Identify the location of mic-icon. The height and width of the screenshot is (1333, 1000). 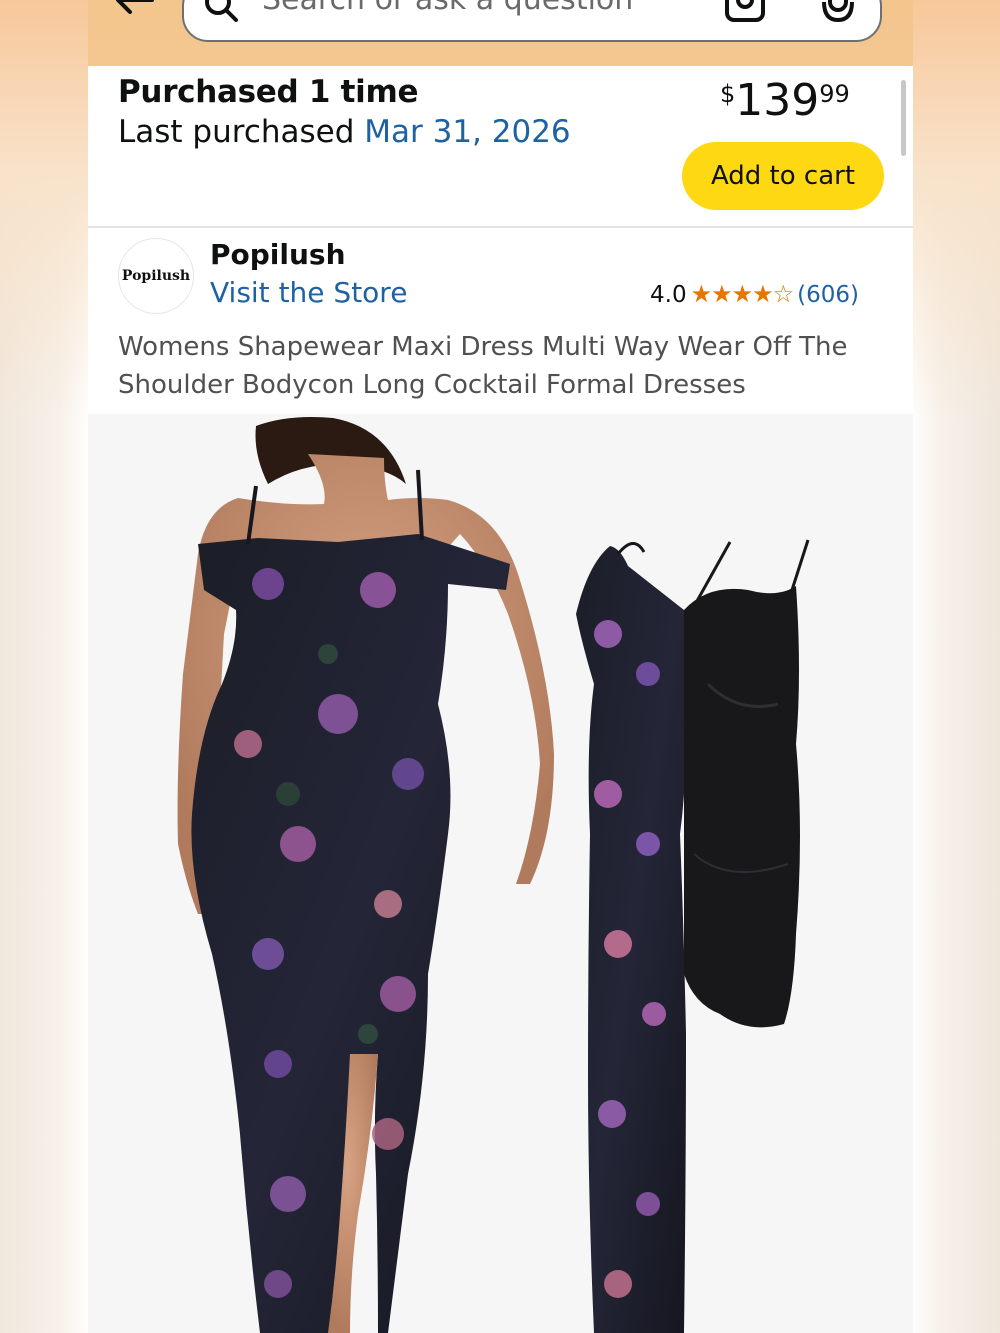
(838, 13).